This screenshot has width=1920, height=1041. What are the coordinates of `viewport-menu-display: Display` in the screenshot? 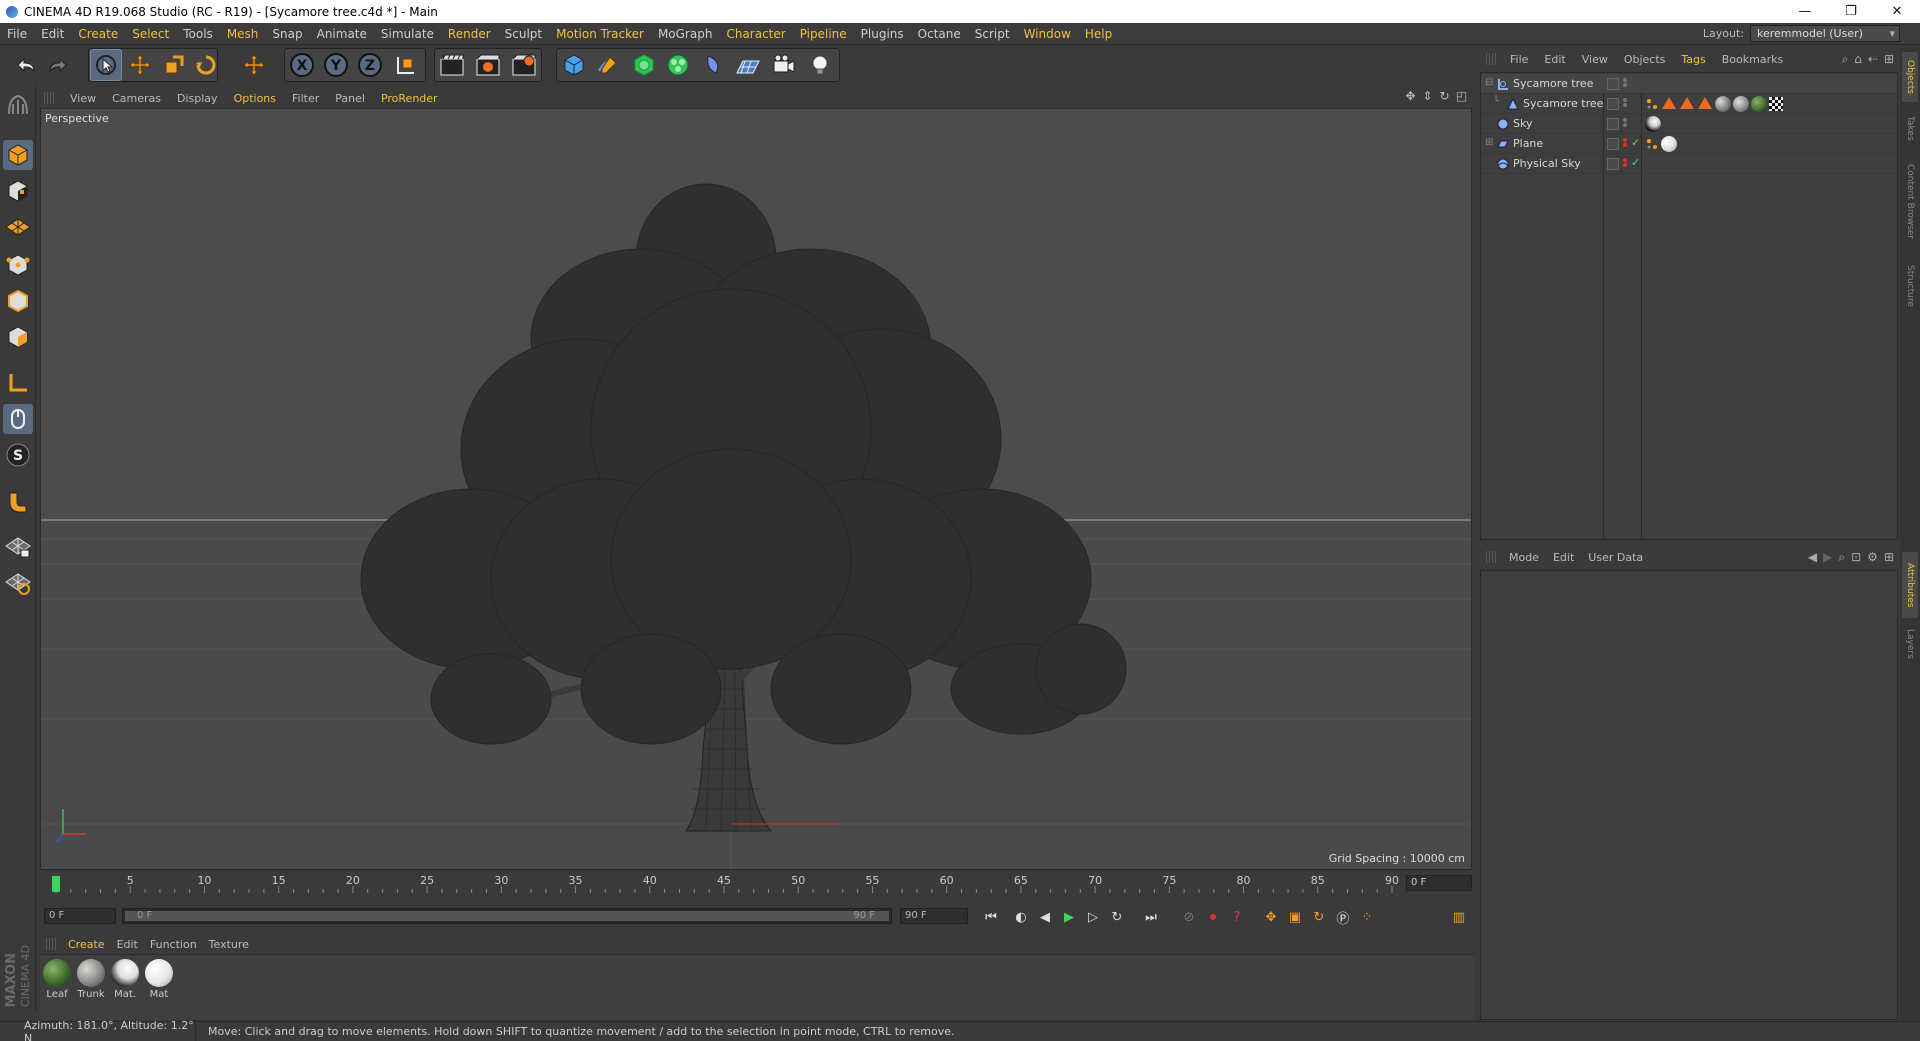 It's located at (197, 98).